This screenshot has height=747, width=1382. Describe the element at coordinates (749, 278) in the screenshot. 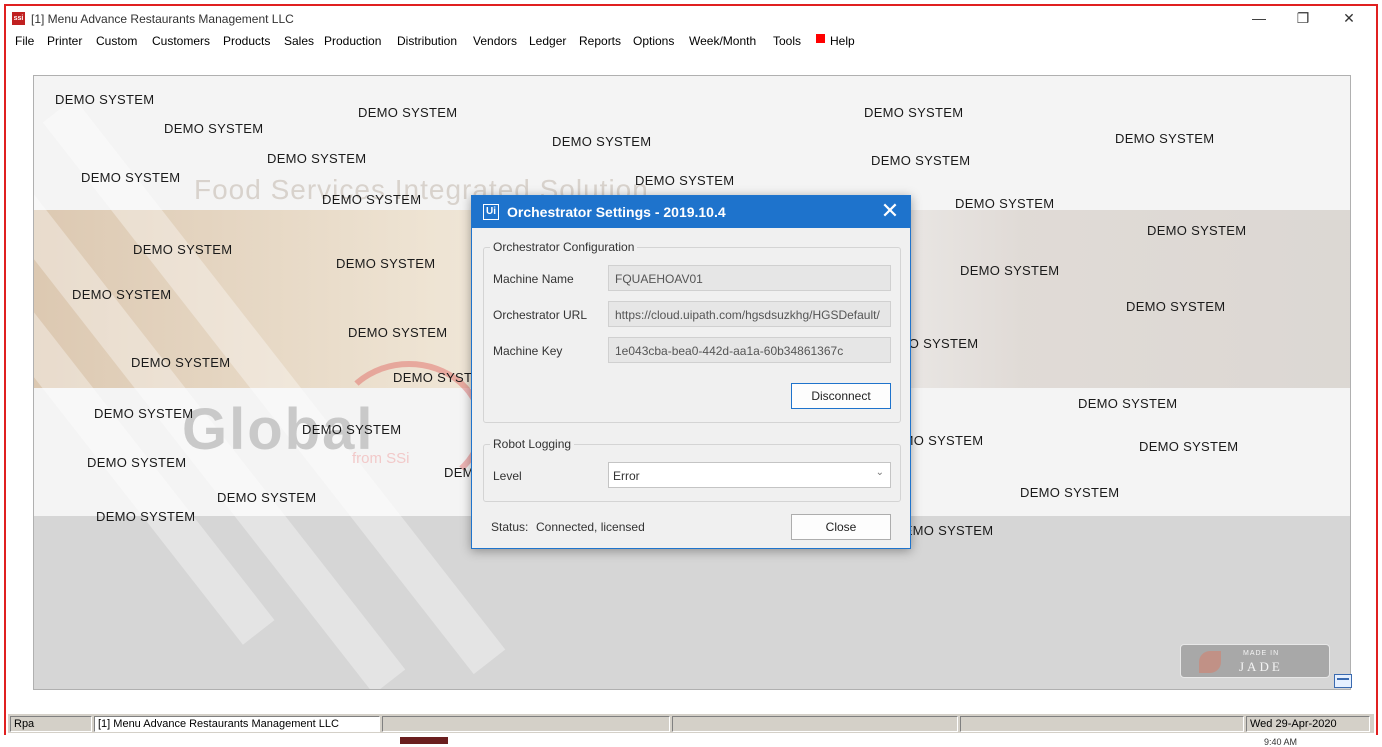

I see `machine-name-field: FQUAEHOAV01` at that location.